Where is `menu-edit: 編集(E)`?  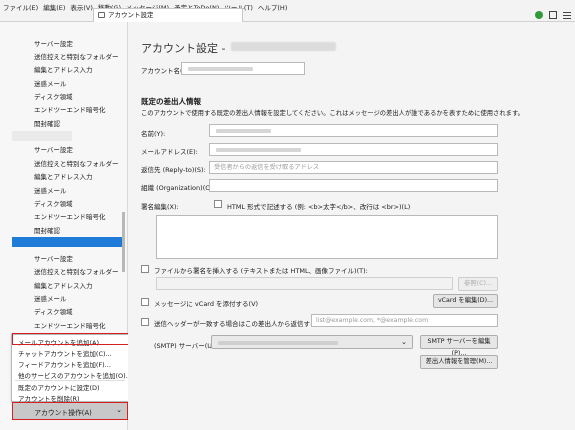
menu-edit: 編集(E) is located at coordinates (54, 7).